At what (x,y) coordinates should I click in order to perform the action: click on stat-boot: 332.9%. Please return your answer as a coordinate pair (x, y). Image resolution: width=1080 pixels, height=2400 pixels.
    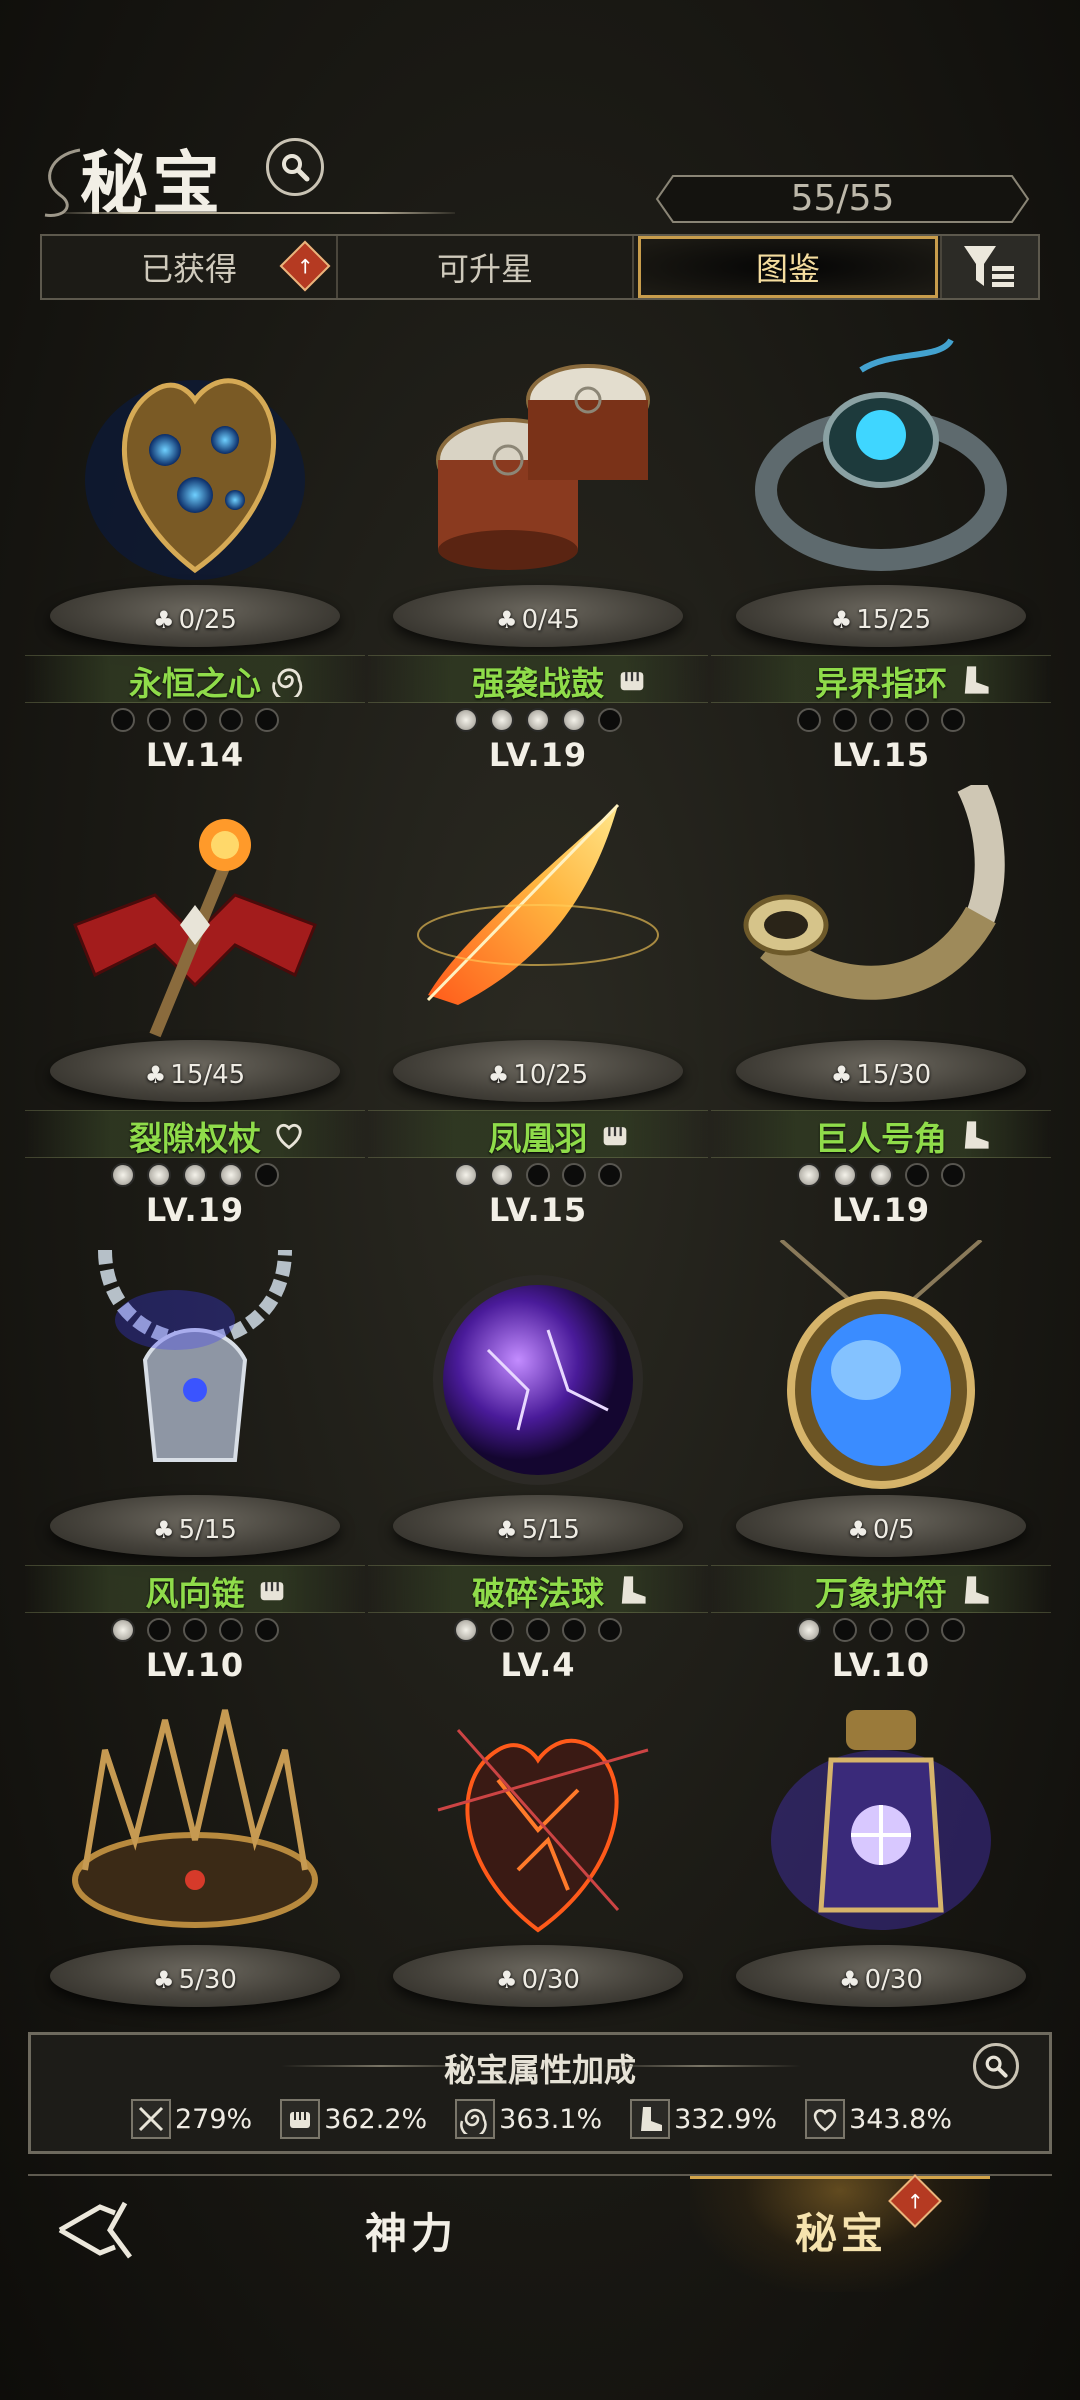
    Looking at the image, I should click on (703, 2119).